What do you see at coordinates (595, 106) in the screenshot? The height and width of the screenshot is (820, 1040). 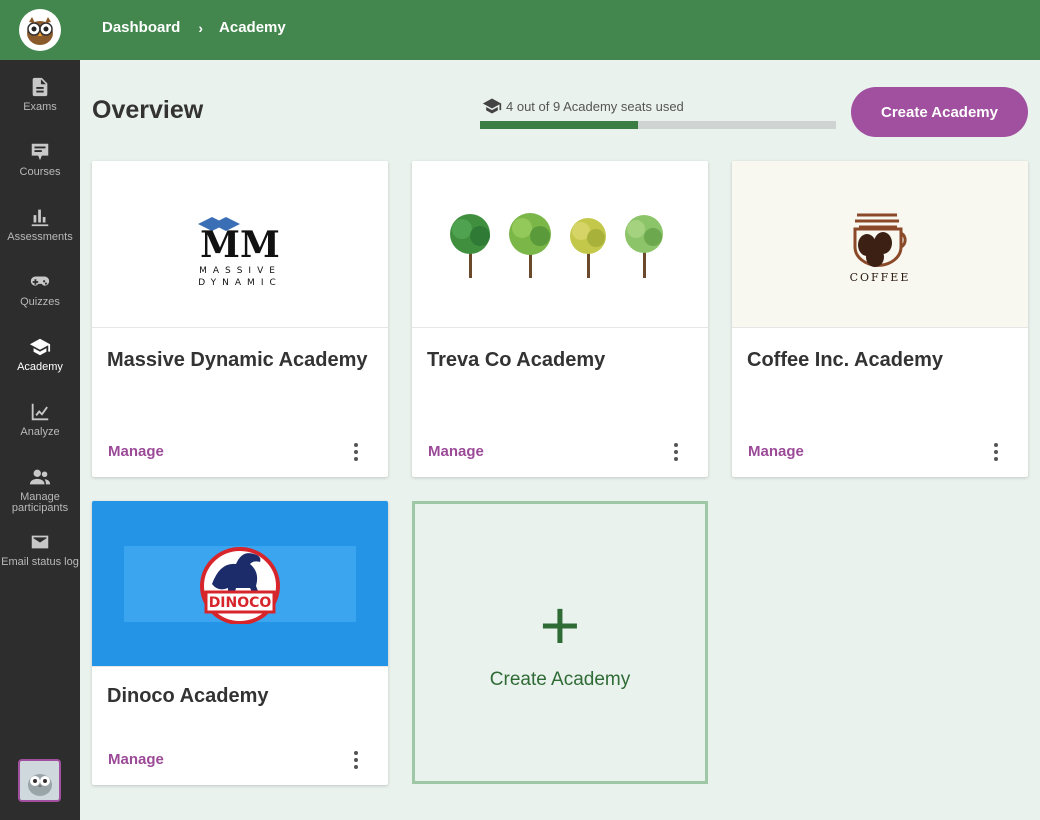 I see `seats-text: 4 out of 9 Academy seats used` at bounding box center [595, 106].